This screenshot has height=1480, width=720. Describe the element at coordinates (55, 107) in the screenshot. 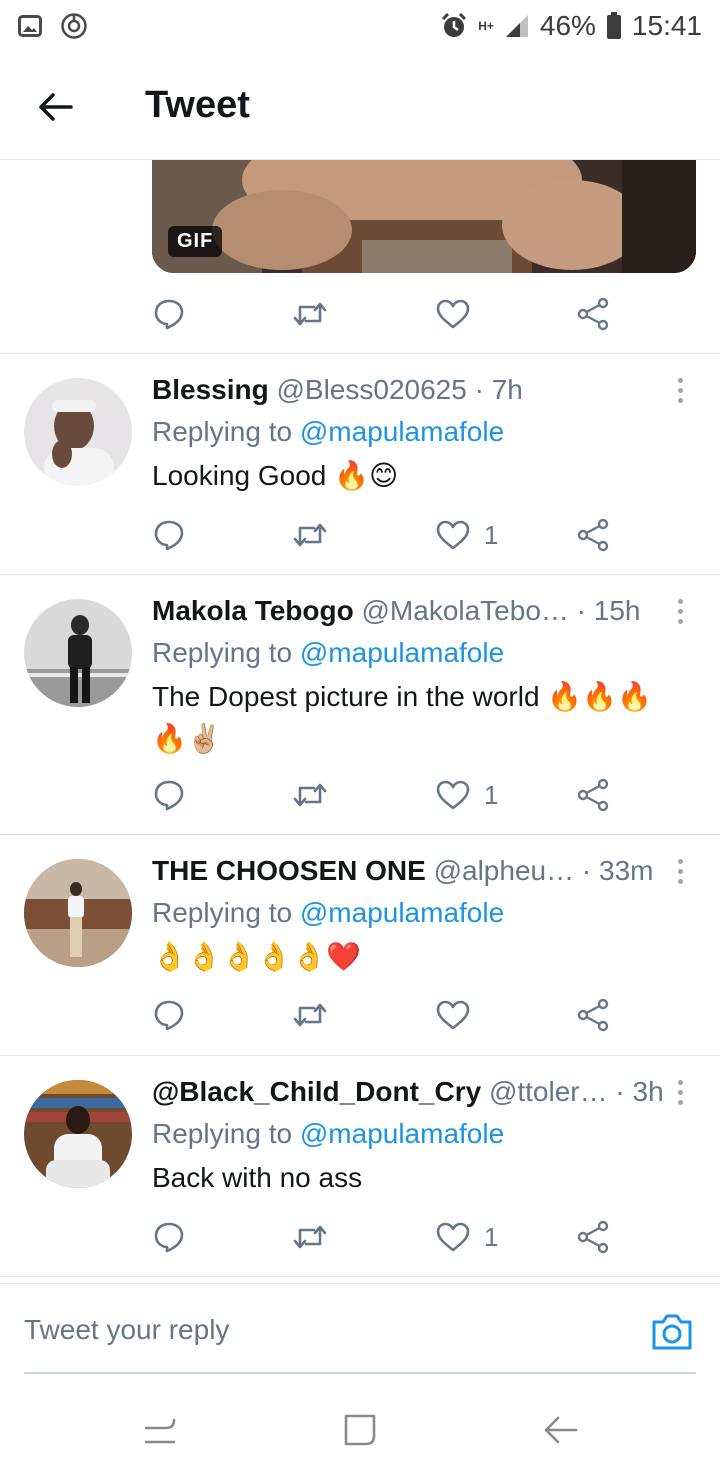

I see `back-button` at that location.